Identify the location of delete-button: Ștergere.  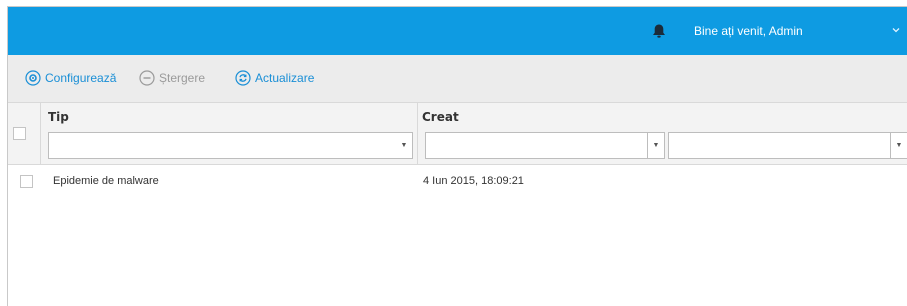
(172, 78).